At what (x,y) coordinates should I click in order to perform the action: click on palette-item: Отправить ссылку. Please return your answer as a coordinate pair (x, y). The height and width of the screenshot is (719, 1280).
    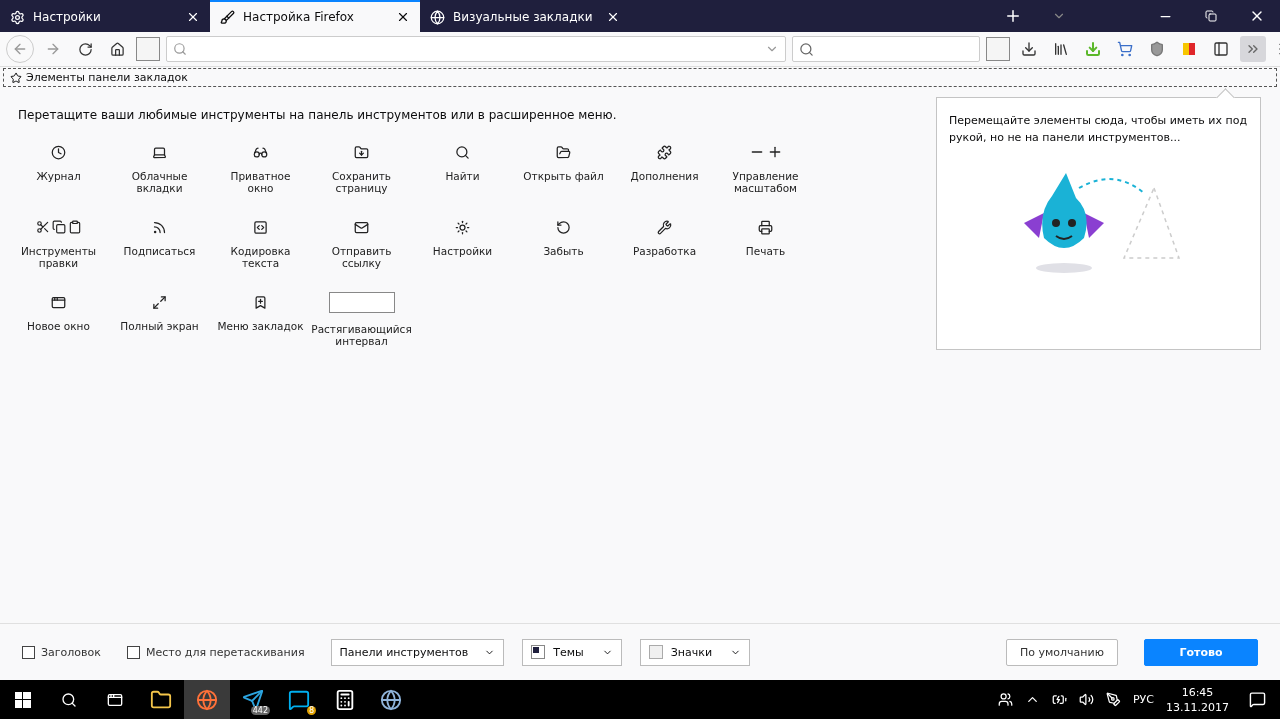
    Looking at the image, I should click on (361, 252).